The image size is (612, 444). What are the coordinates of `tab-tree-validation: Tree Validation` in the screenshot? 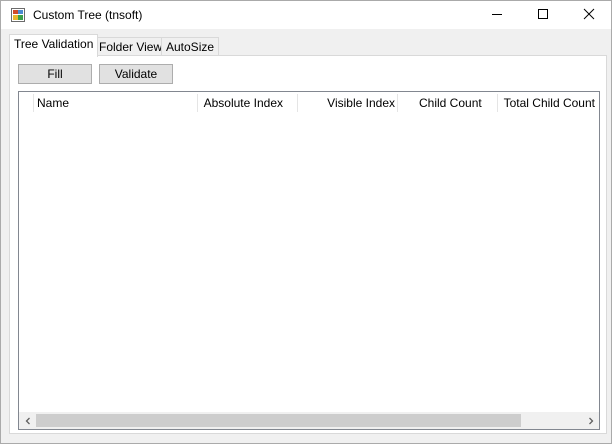 It's located at (54, 45).